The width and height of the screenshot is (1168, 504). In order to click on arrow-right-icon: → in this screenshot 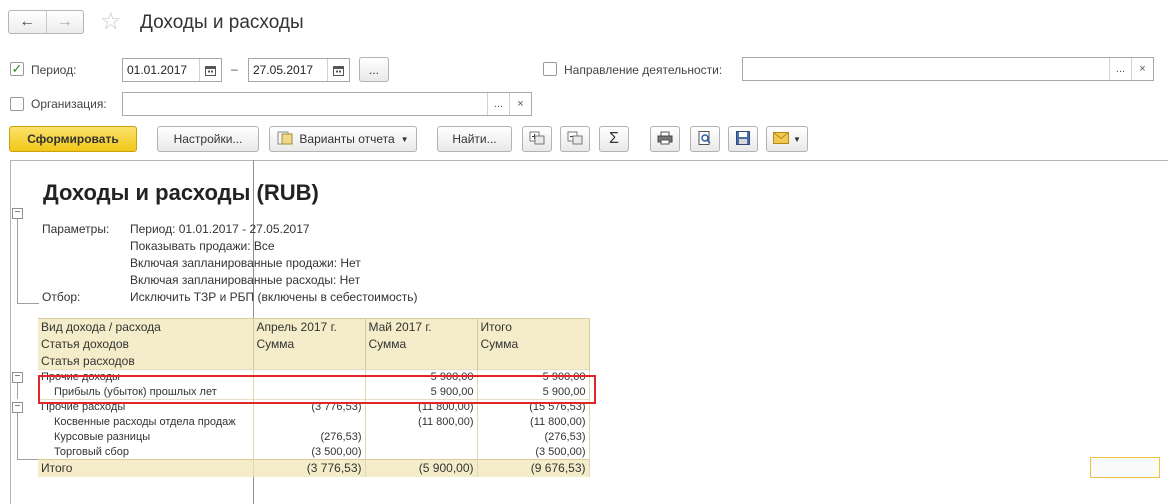, I will do `click(64, 21)`.